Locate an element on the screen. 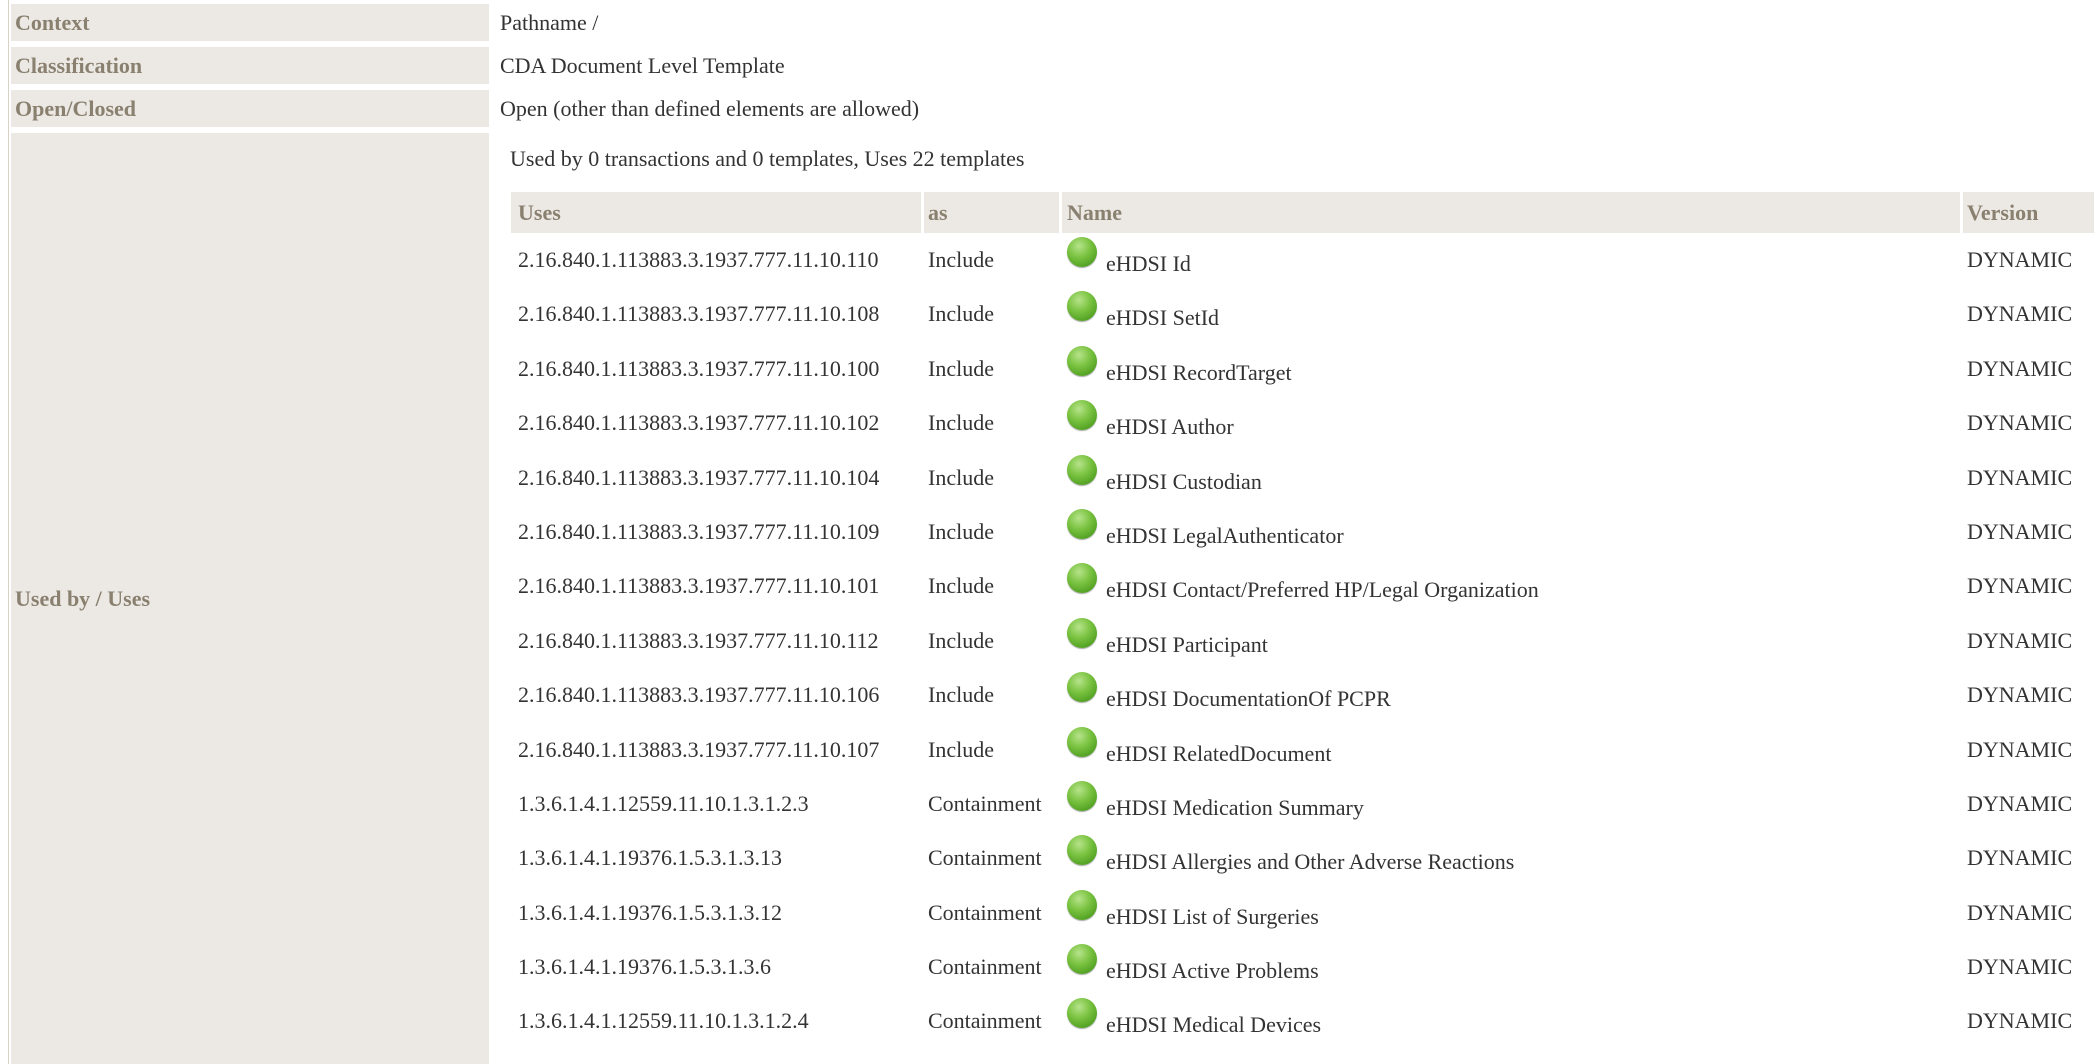  template-oid: 2.16.840.1.113883.3.1937.777.11.10.104 is located at coordinates (699, 477).